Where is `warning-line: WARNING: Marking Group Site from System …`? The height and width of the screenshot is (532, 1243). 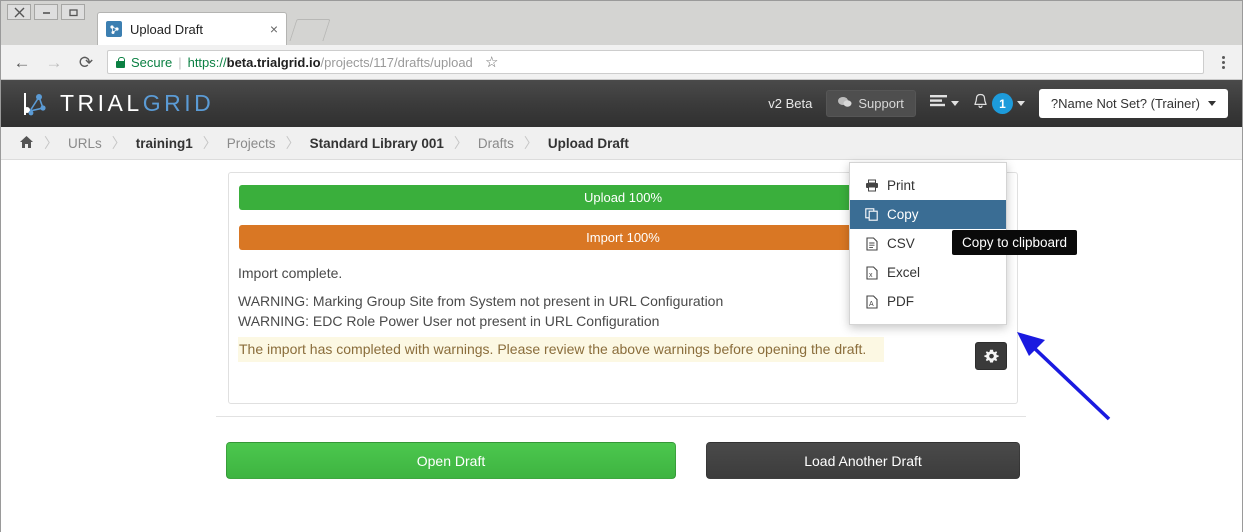 warning-line: WARNING: Marking Group Site from System … is located at coordinates (481, 301).